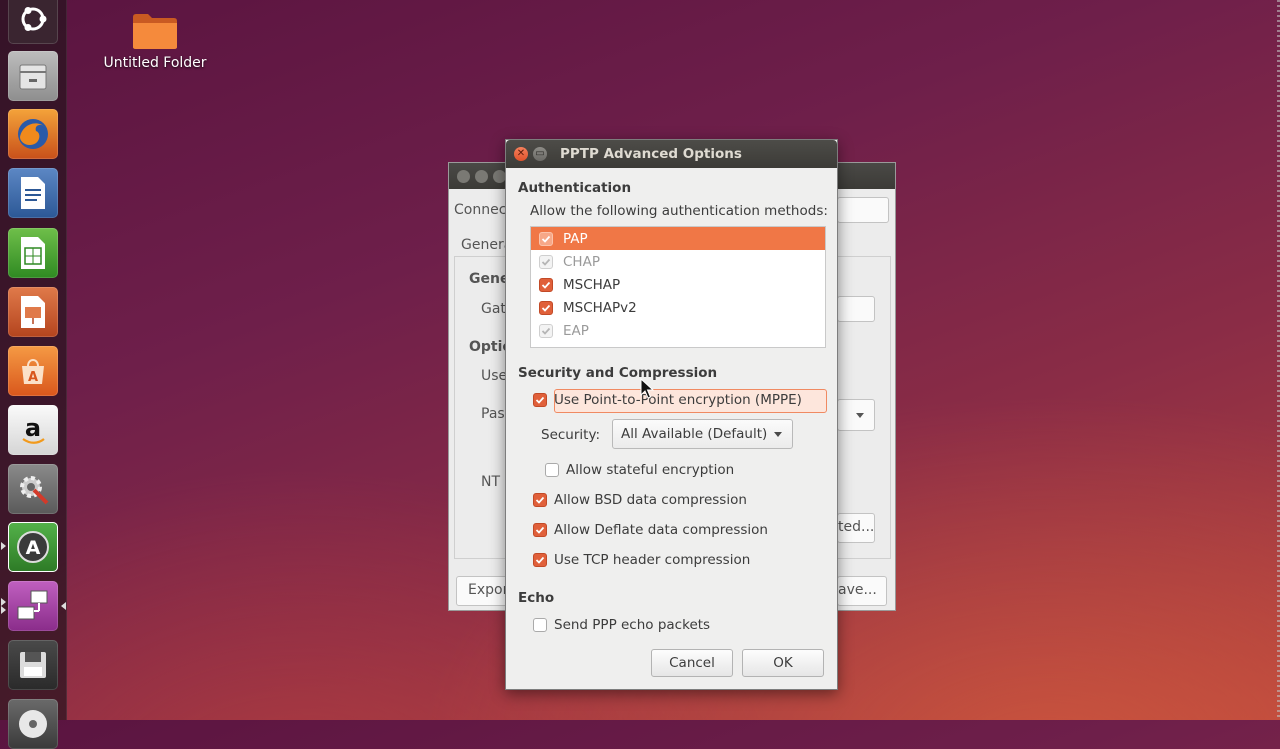  Describe the element at coordinates (678, 330) in the screenshot. I see `list-item-eap: EAP` at that location.